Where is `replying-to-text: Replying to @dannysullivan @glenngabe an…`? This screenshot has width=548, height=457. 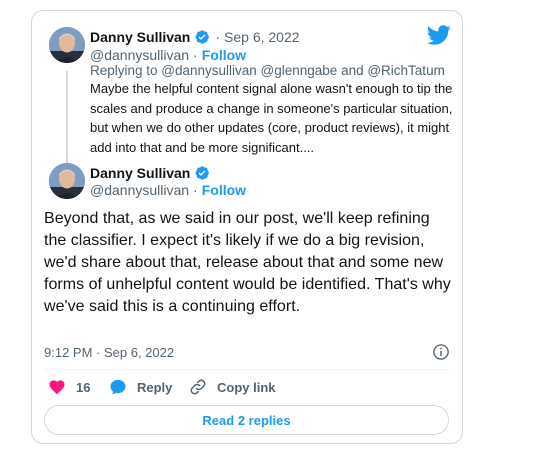
replying-to-text: Replying to @dannysullivan @glenngabe an… is located at coordinates (267, 70).